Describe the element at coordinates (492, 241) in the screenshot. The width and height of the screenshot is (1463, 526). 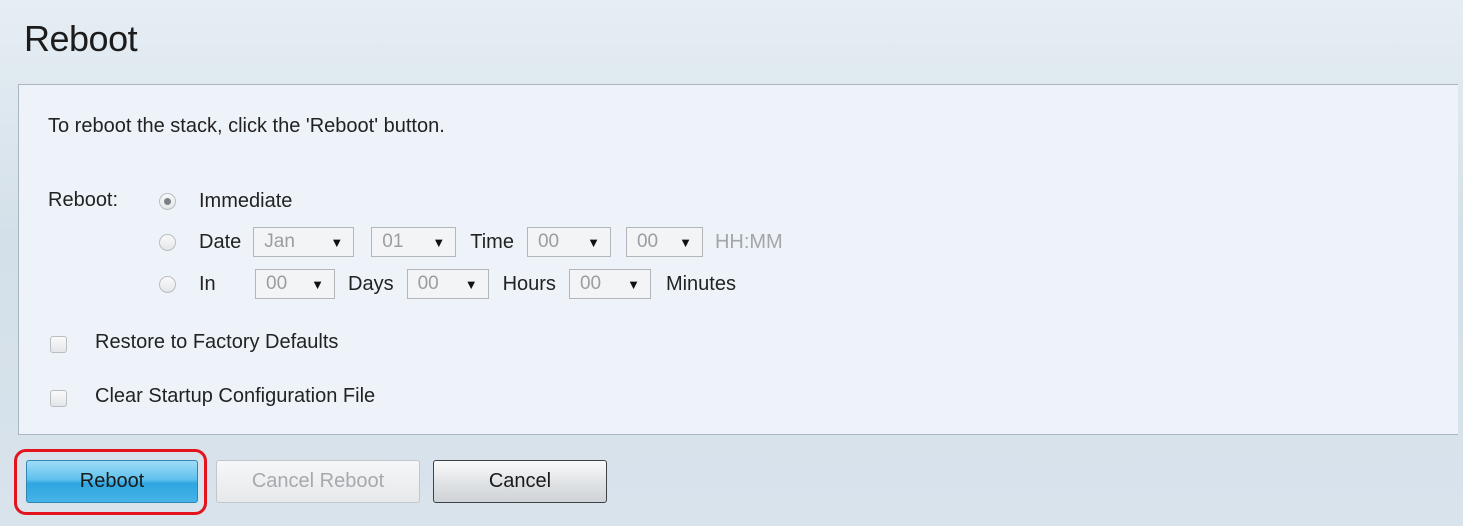
I see `time-label: Time` at that location.